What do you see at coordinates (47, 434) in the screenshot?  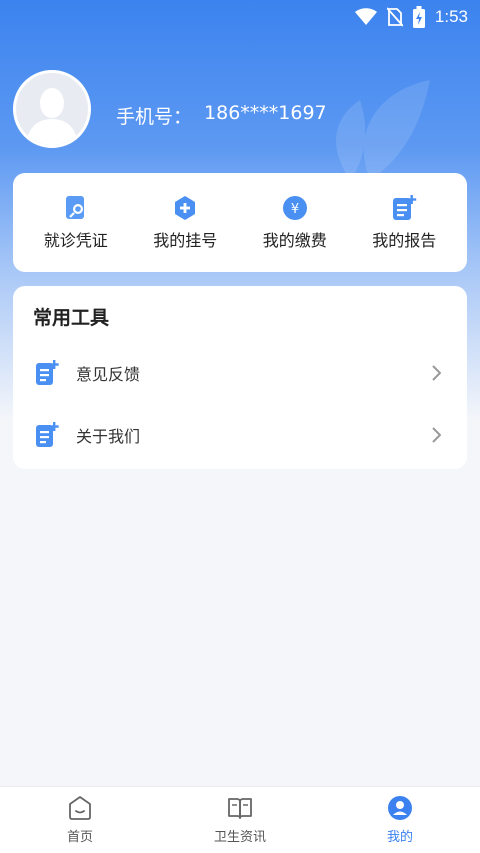 I see `about-doc-icon` at bounding box center [47, 434].